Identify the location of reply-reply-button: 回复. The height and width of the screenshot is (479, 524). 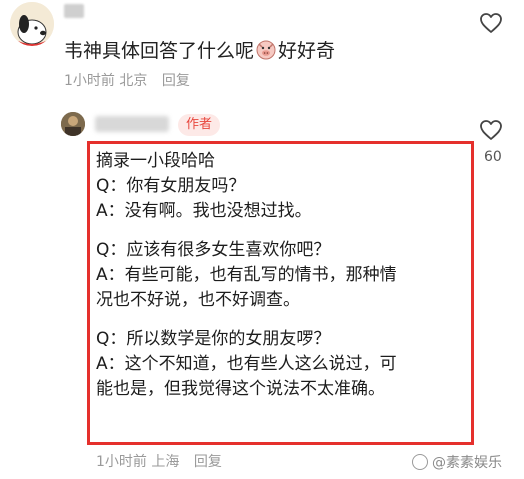
(208, 462).